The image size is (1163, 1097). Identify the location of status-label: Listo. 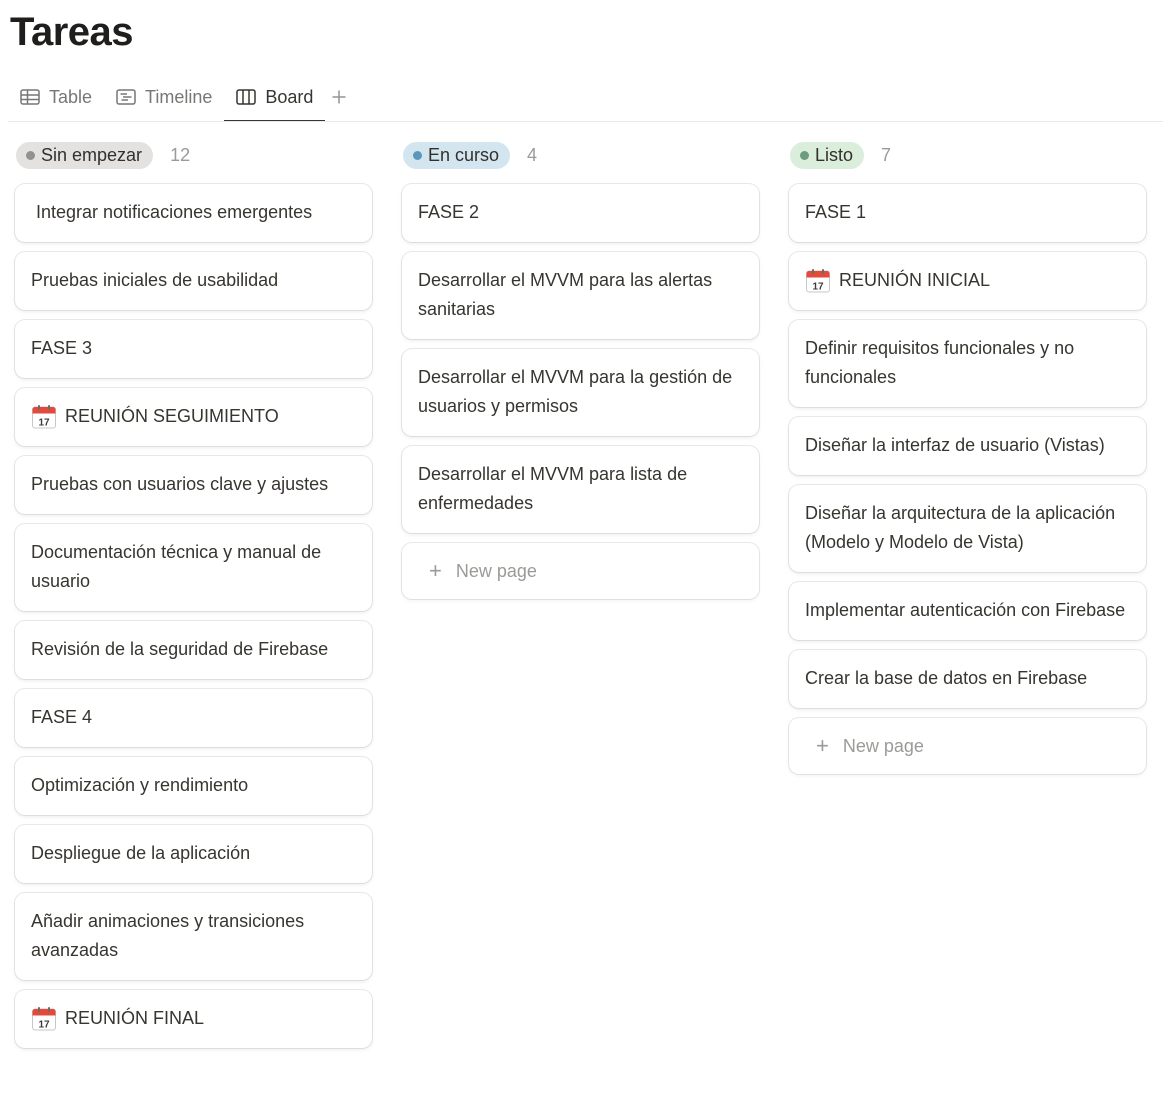
(834, 154).